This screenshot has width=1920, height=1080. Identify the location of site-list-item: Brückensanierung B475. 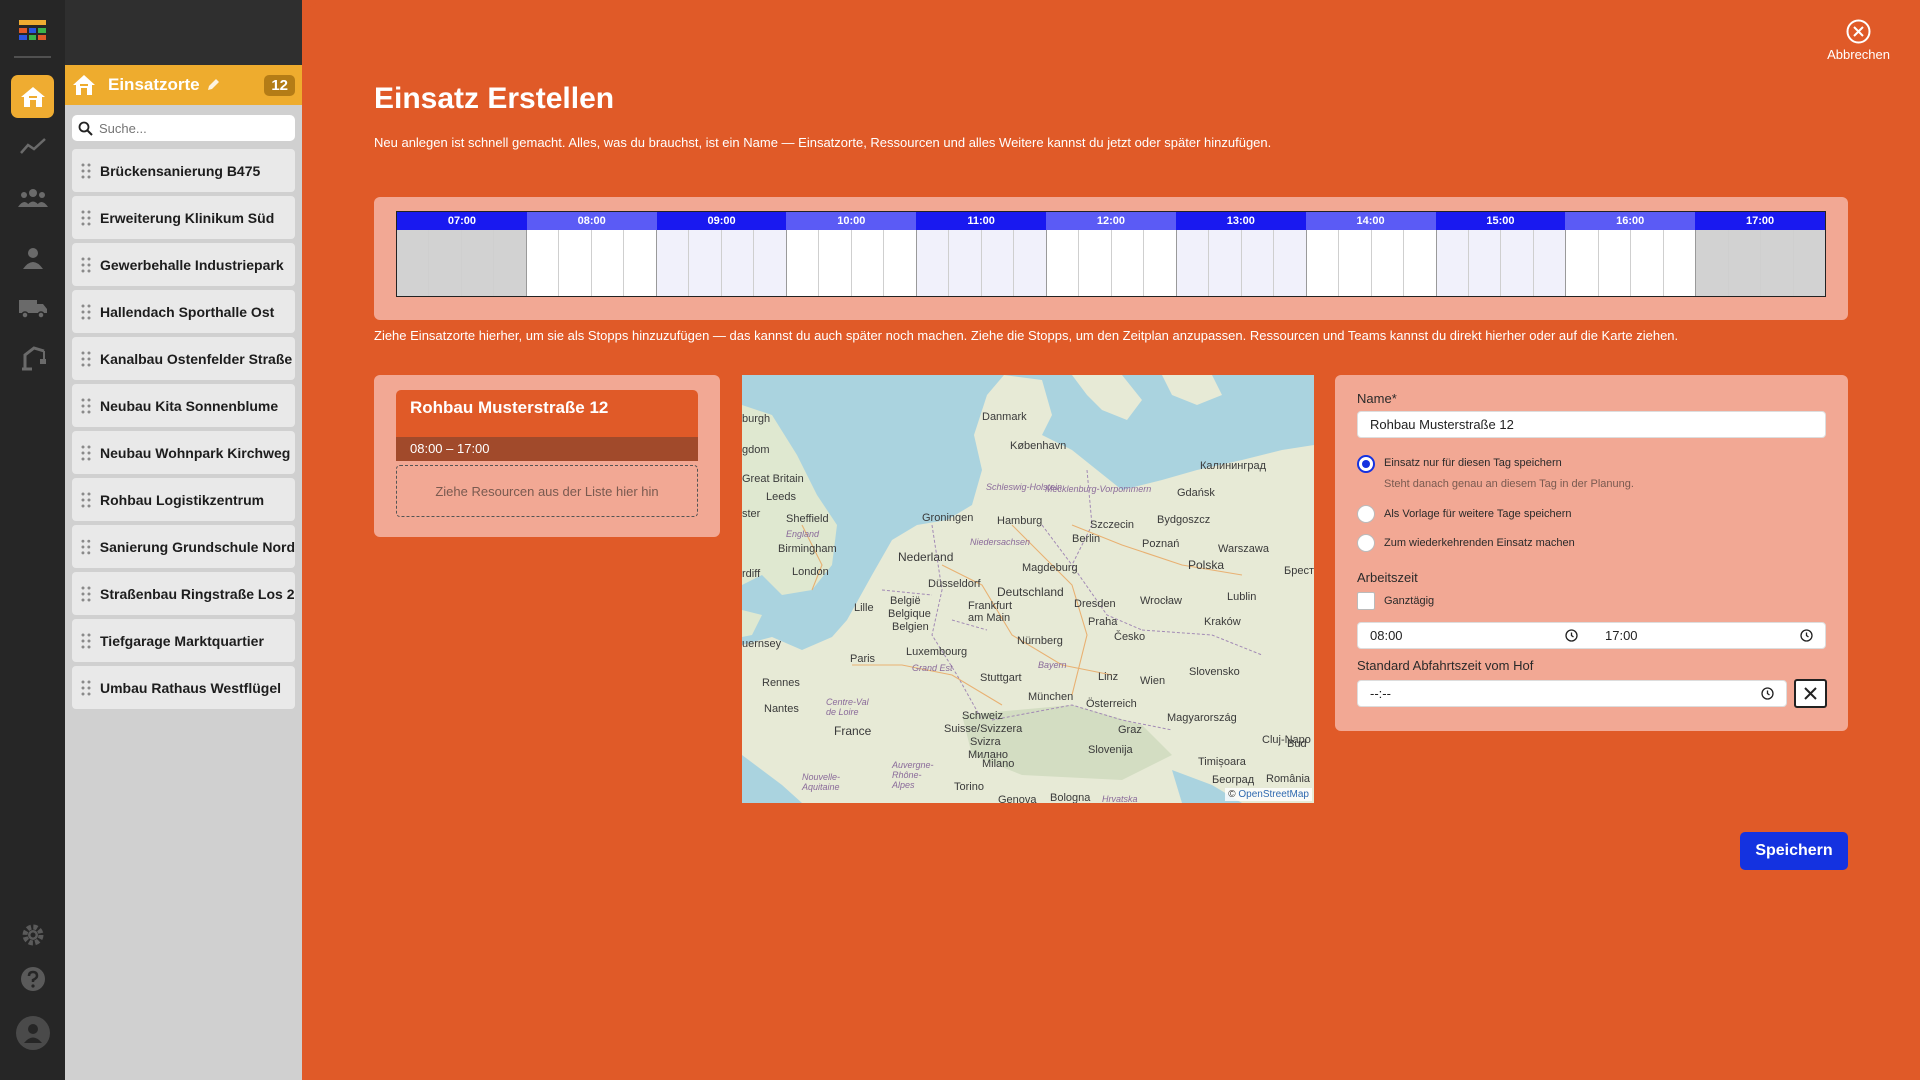
(183, 170).